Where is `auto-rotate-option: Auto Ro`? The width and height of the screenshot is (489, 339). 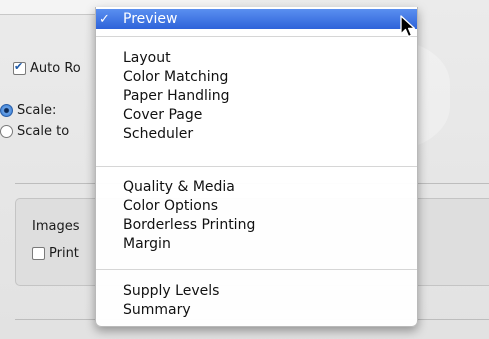 auto-rotate-option: Auto Ro is located at coordinates (47, 68).